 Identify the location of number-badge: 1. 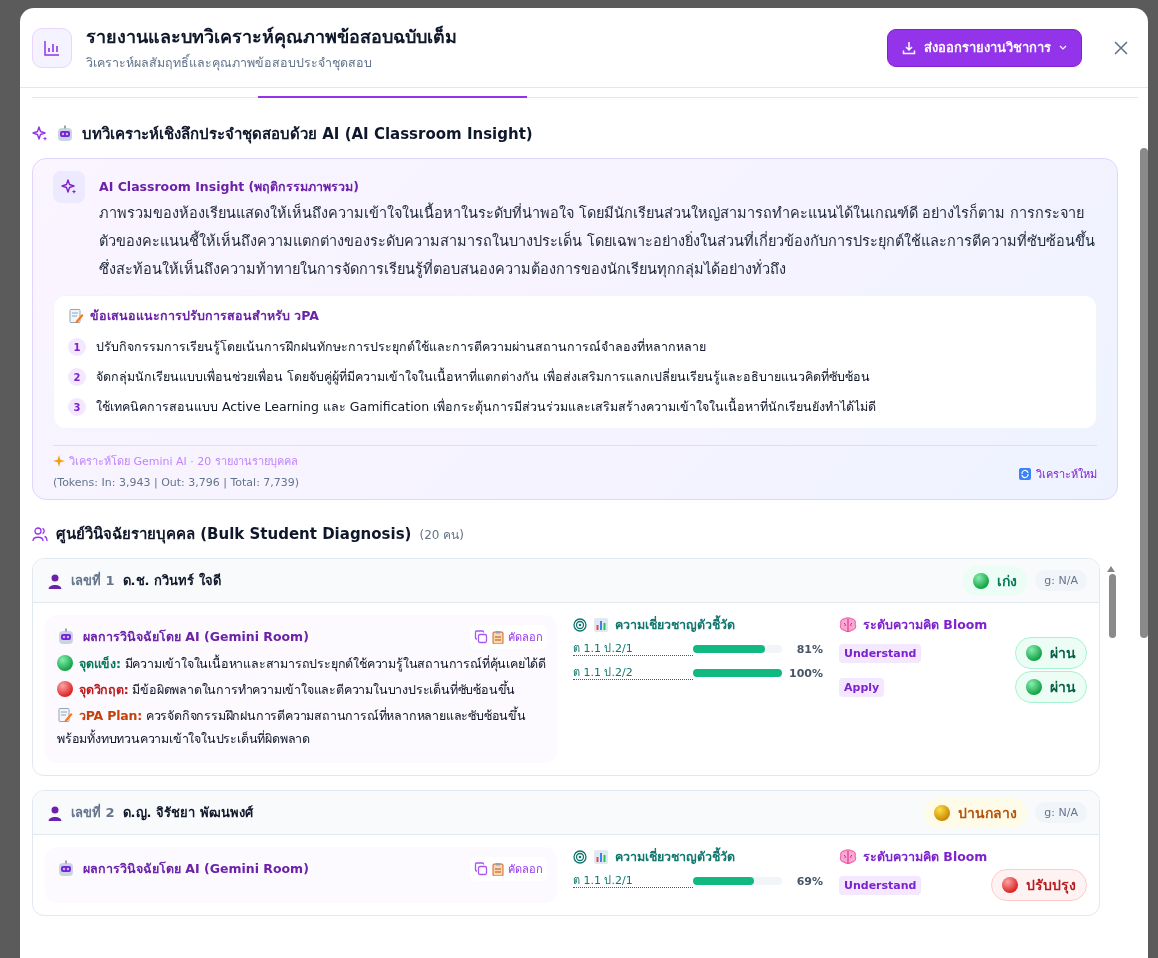
(77, 347).